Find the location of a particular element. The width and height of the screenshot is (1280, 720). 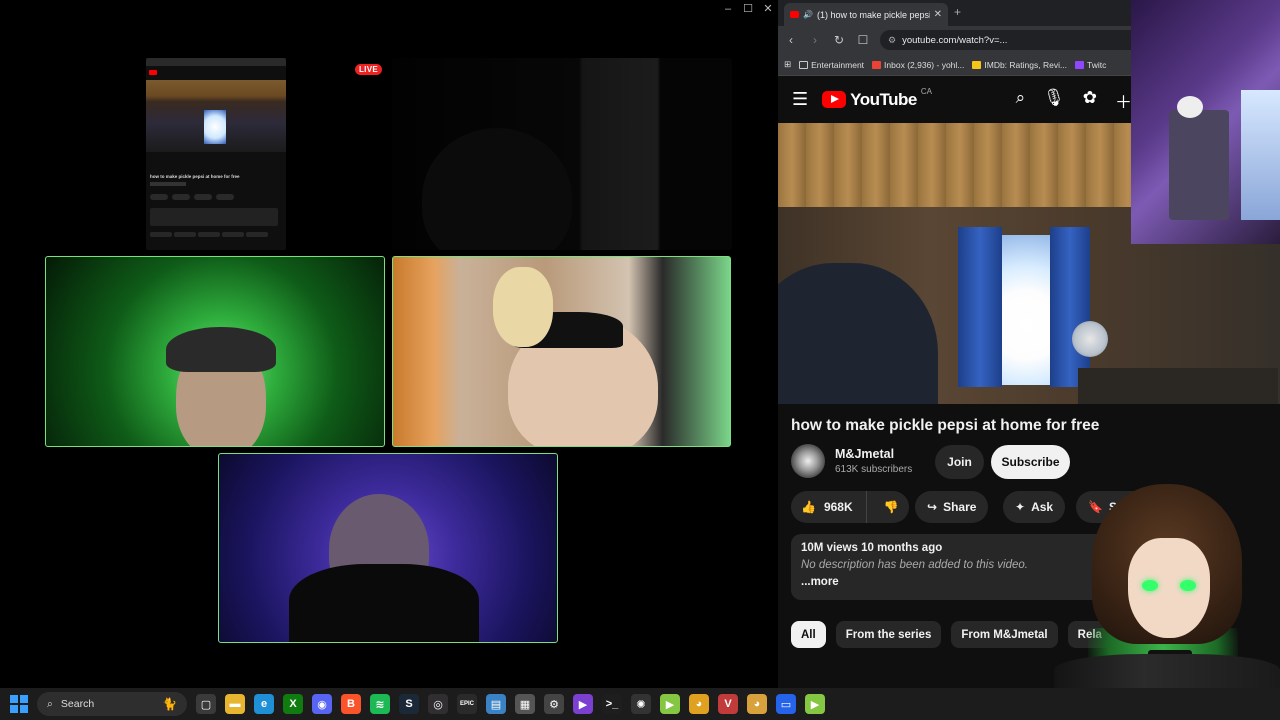

twitch-icon is located at coordinates (1080, 64).